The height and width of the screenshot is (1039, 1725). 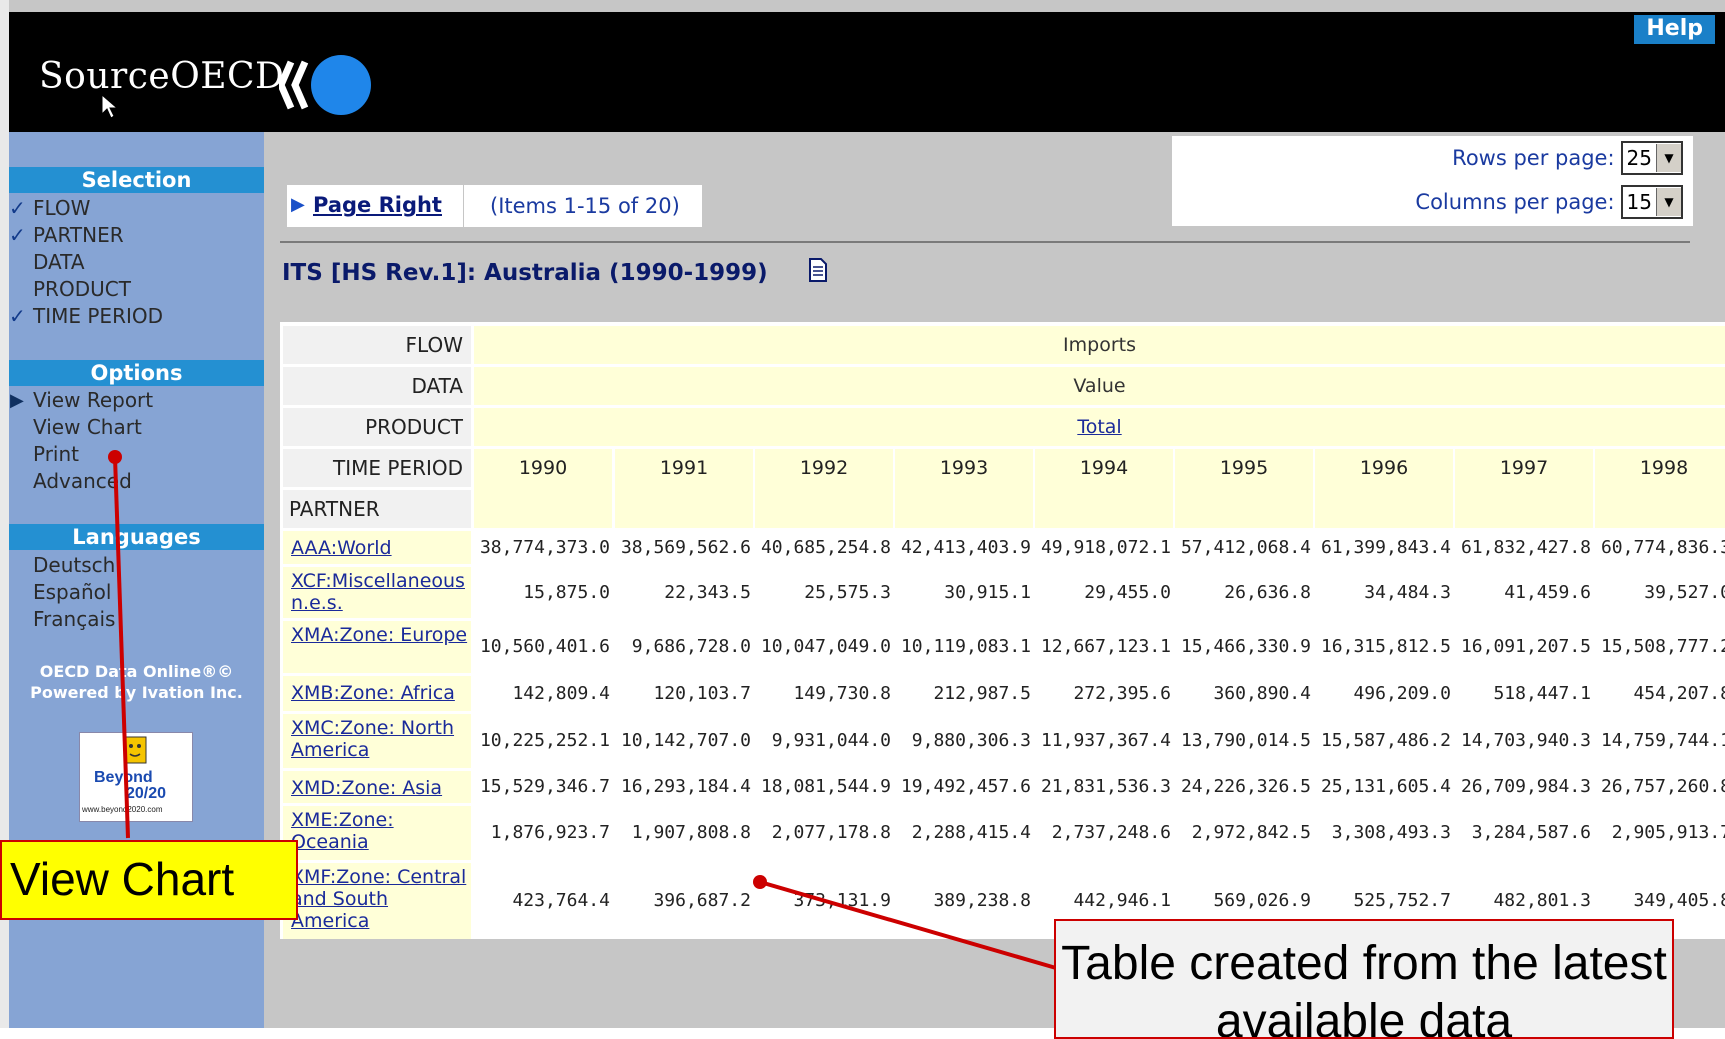 I want to click on beyond2020-figure-icon, so click(x=135, y=750).